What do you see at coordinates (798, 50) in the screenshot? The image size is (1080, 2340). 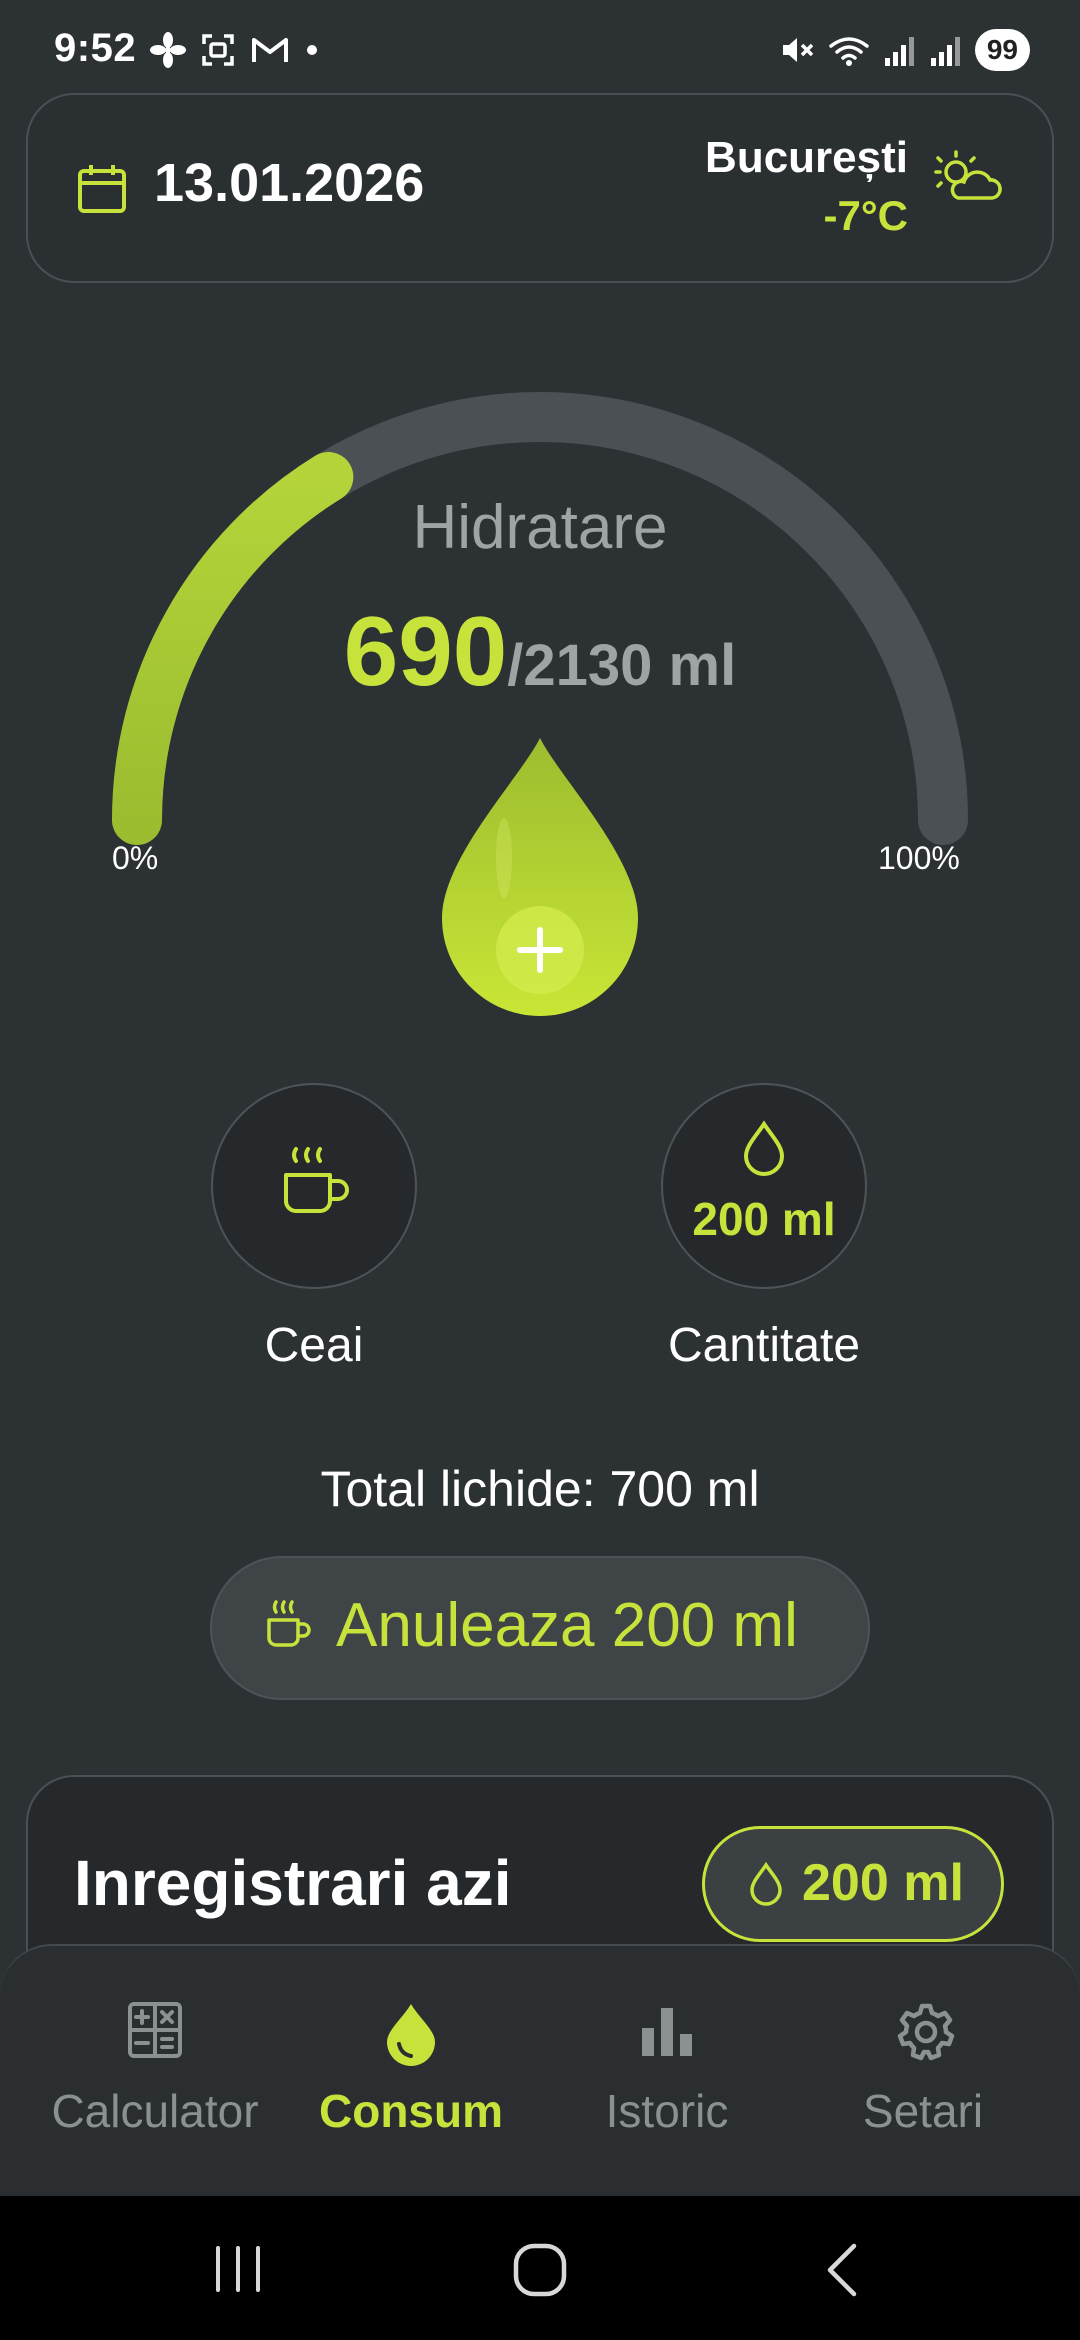 I see `mute-icon` at bounding box center [798, 50].